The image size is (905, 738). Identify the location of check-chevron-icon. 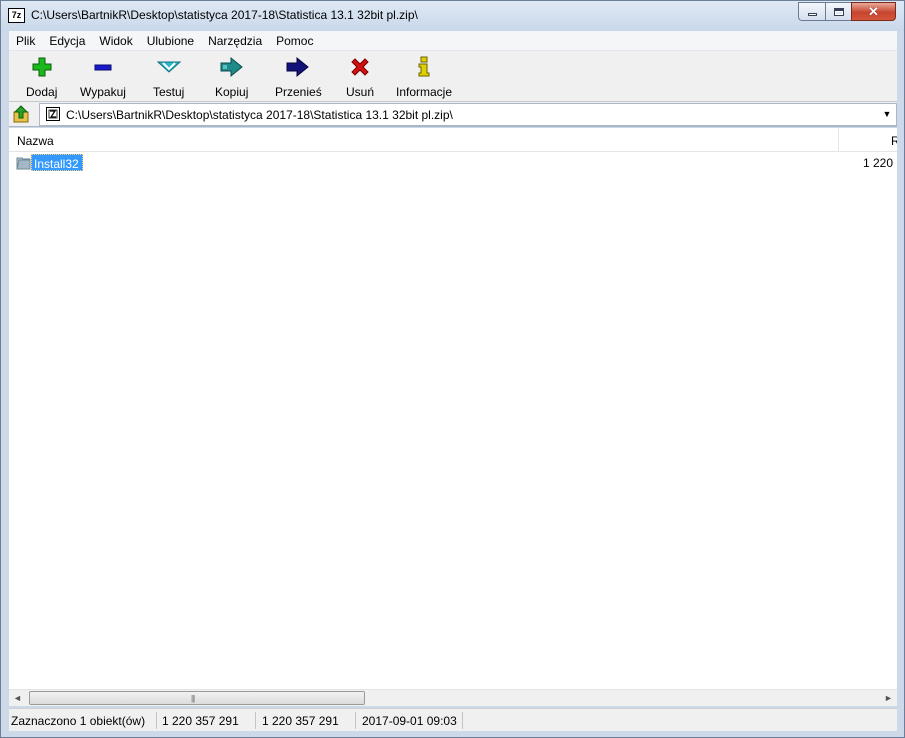
(168, 66).